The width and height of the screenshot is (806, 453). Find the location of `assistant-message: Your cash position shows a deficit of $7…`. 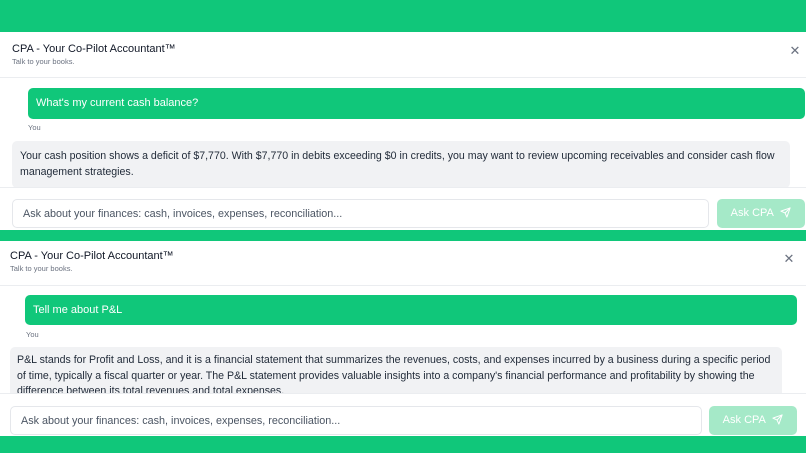

assistant-message: Your cash position shows a deficit of $7… is located at coordinates (401, 164).